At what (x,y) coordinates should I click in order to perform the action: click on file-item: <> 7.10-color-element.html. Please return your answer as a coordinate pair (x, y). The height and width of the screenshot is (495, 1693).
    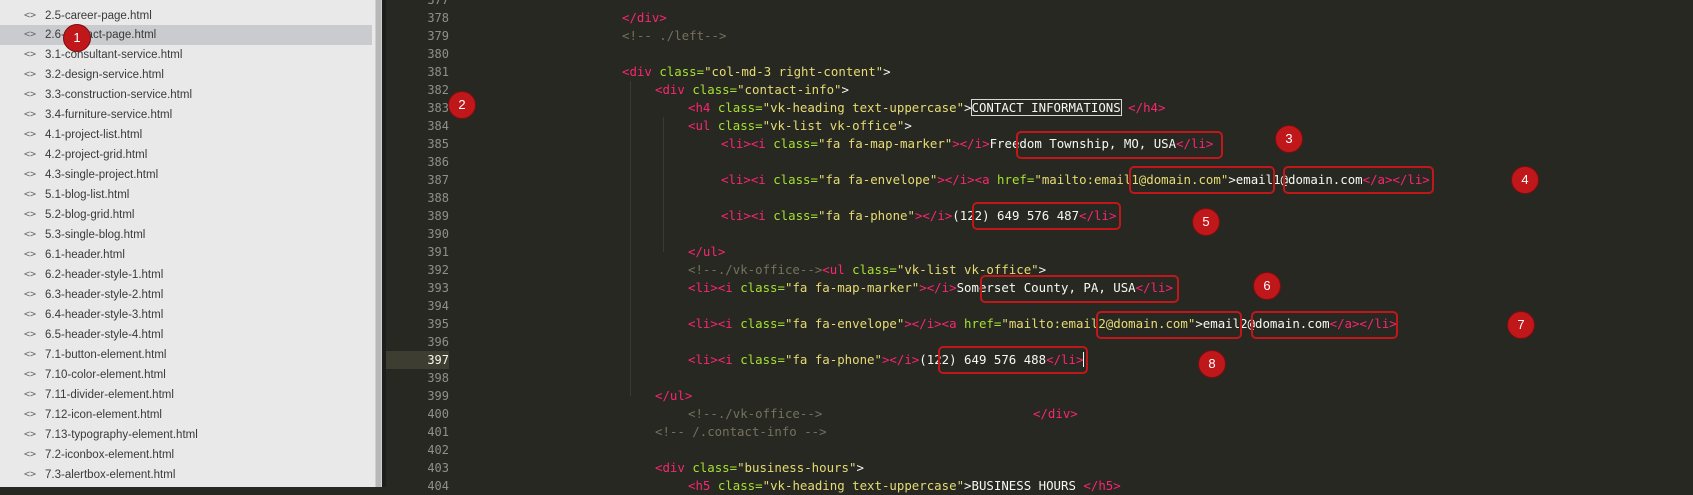
    Looking at the image, I should click on (186, 375).